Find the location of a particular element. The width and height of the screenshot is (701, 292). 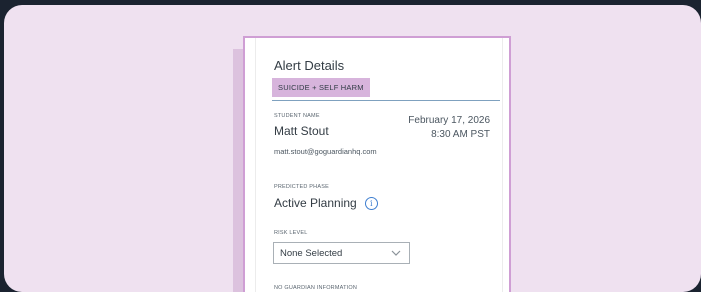

alert-time: 8:30 AM PST is located at coordinates (460, 134).